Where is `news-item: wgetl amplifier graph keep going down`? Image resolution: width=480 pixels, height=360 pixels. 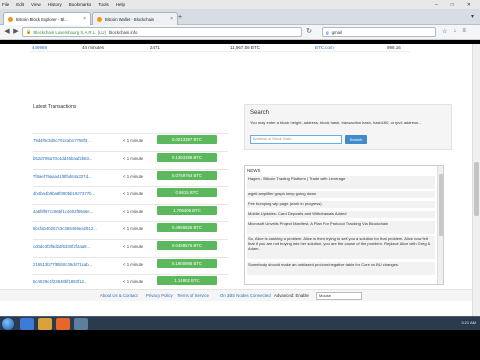 news-item: wgetl amplifier graph keep going down is located at coordinates (341, 194).